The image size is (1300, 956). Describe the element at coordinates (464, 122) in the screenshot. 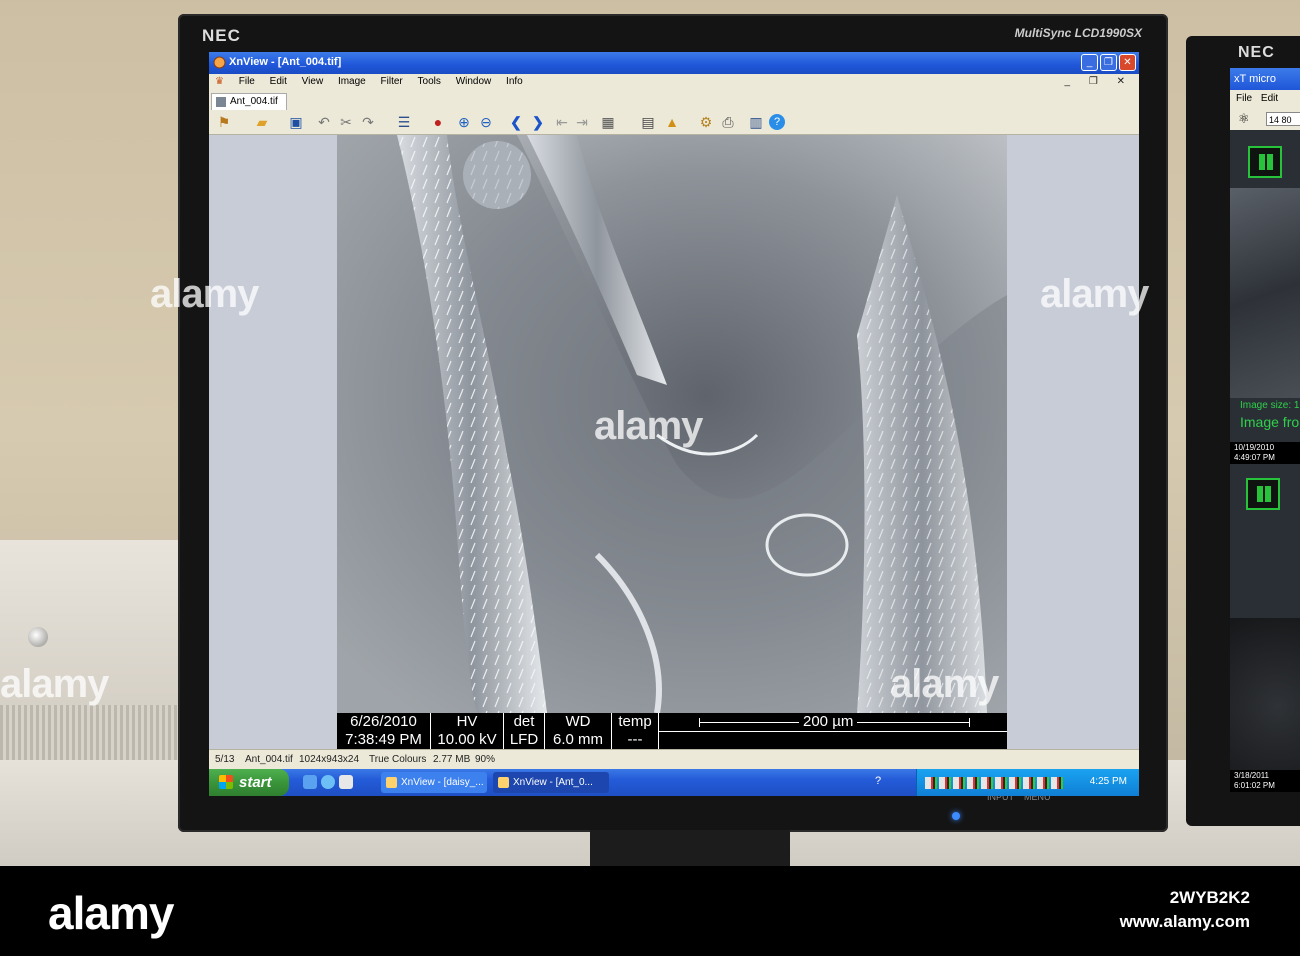

I see `zoom-in-icon: ⊕` at that location.